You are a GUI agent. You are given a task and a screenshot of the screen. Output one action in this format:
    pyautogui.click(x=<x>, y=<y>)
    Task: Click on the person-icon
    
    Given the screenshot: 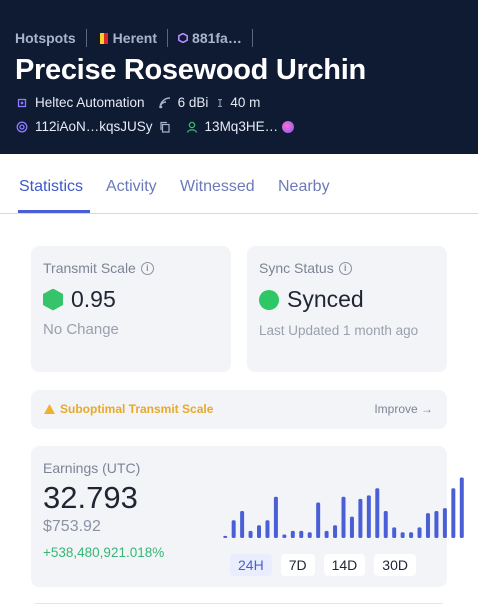 What is the action you would take?
    pyautogui.click(x=191, y=127)
    